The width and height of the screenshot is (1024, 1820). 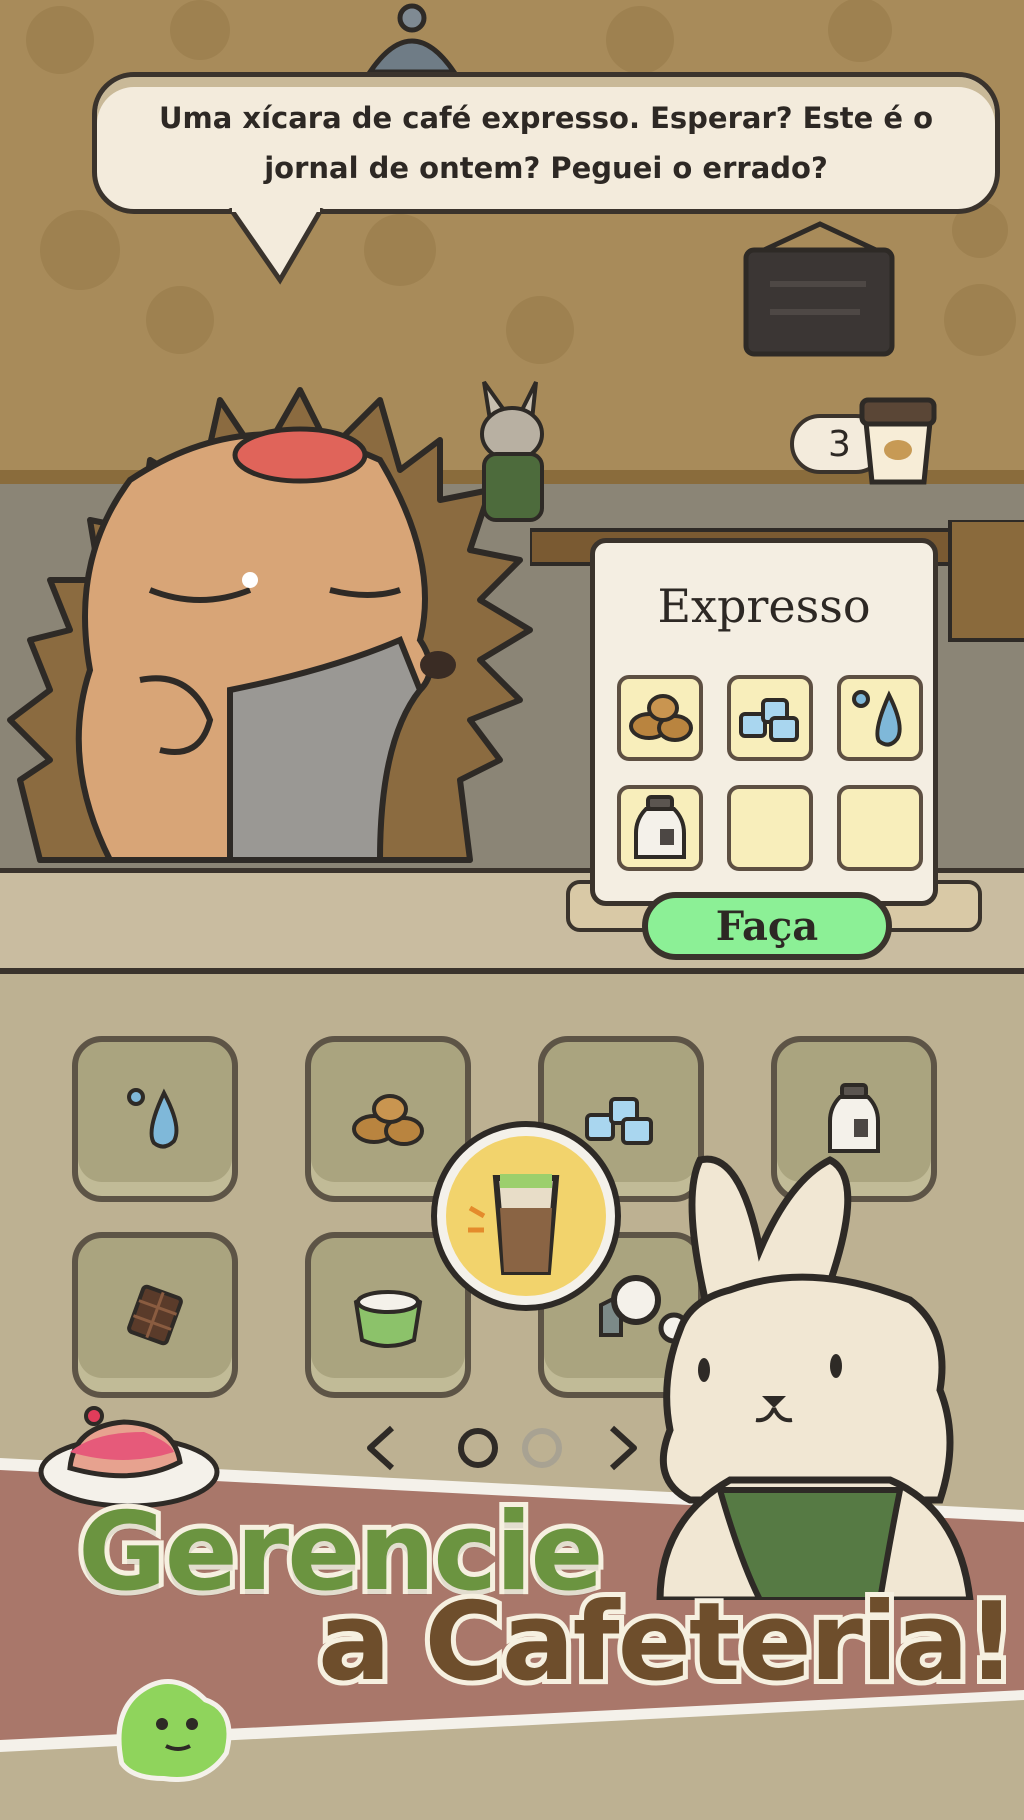 I want to click on ingredient-water-button, so click(x=155, y=1119).